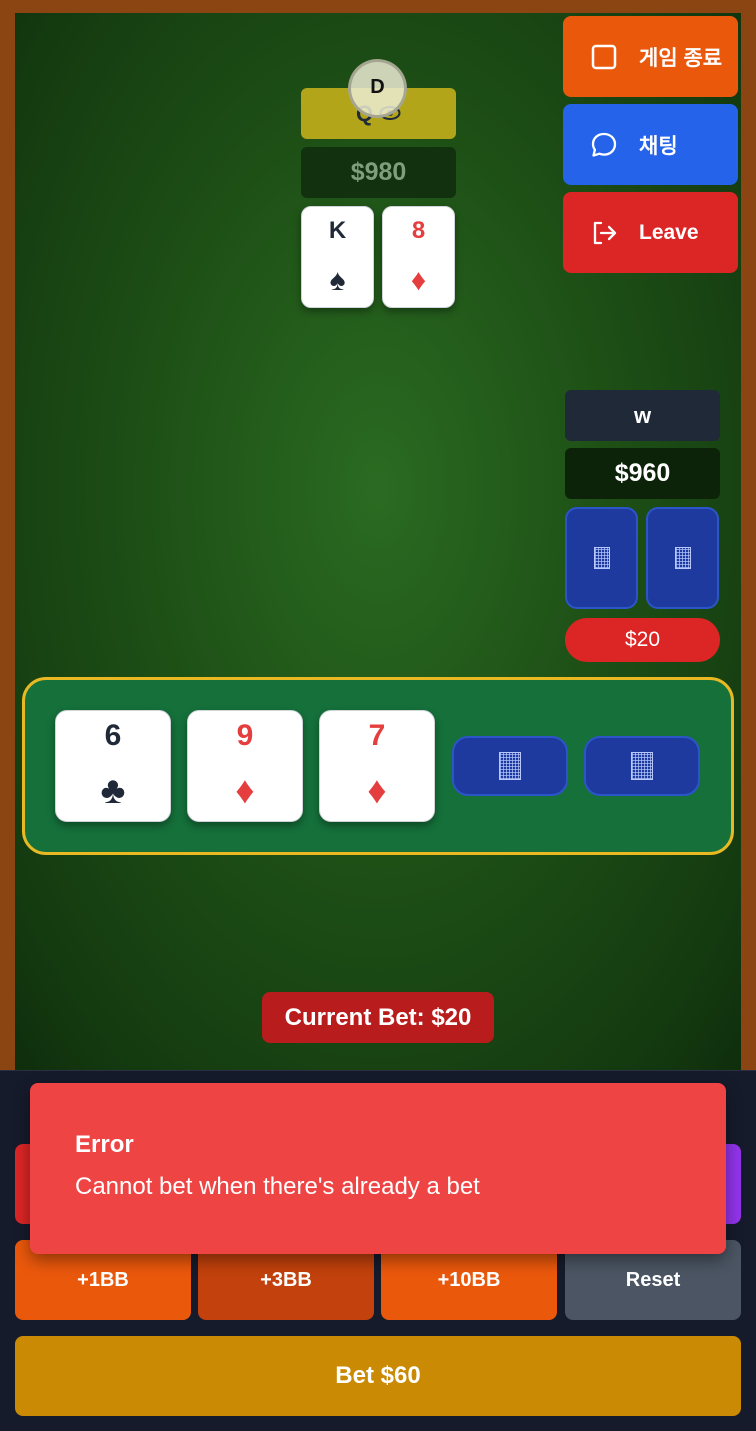 The image size is (756, 1431). What do you see at coordinates (113, 790) in the screenshot?
I see `club-icon: ♣` at bounding box center [113, 790].